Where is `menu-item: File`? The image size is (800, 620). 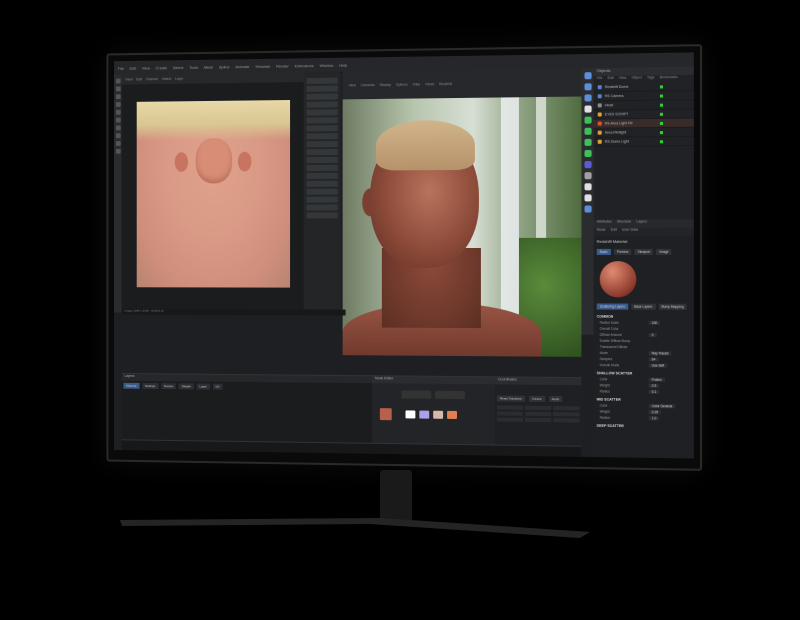 menu-item: File is located at coordinates (121, 67).